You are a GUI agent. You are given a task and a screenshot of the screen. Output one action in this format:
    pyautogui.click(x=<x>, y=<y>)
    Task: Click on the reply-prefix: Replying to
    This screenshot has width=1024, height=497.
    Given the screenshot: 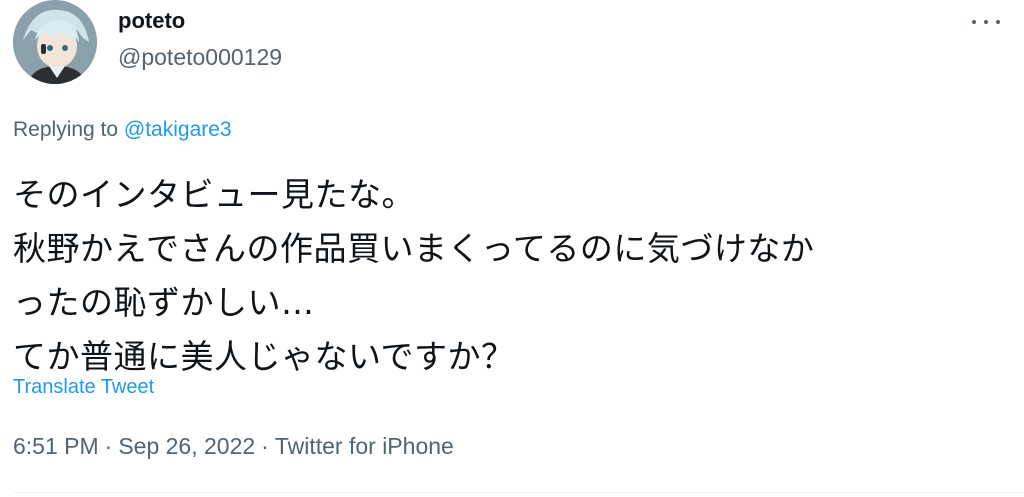 What is the action you would take?
    pyautogui.click(x=66, y=129)
    